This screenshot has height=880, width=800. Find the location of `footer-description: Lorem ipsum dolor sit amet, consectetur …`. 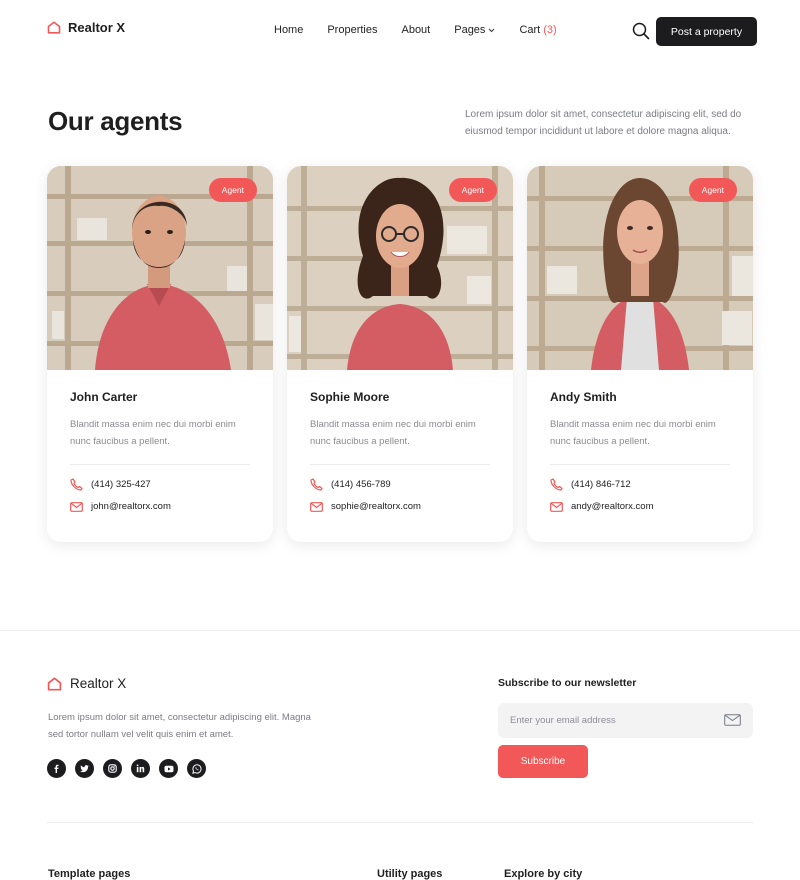

footer-description: Lorem ipsum dolor sit amet, consectetur … is located at coordinates (179, 726).